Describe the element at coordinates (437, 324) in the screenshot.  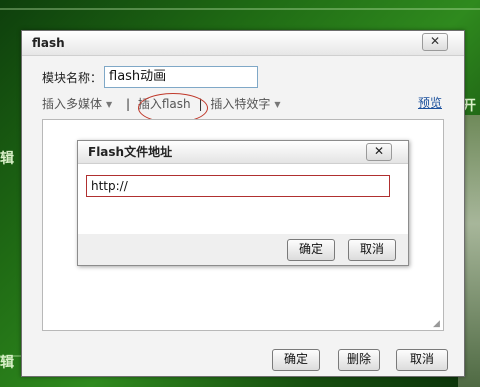
I see `resize-grip-icon: ◢` at that location.